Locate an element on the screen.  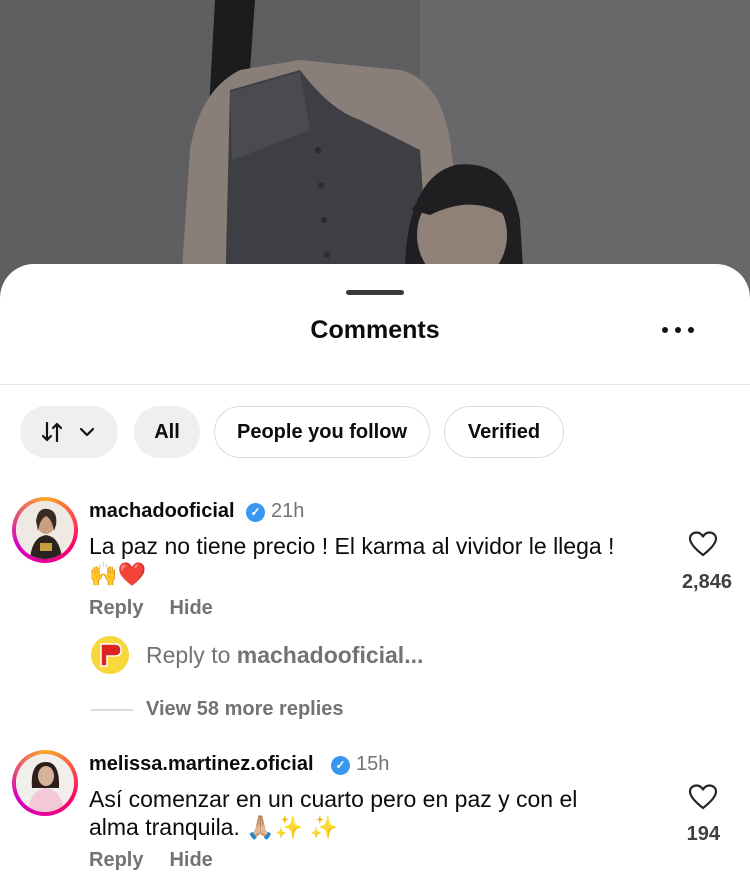
user-logo-icon is located at coordinates (110, 655).